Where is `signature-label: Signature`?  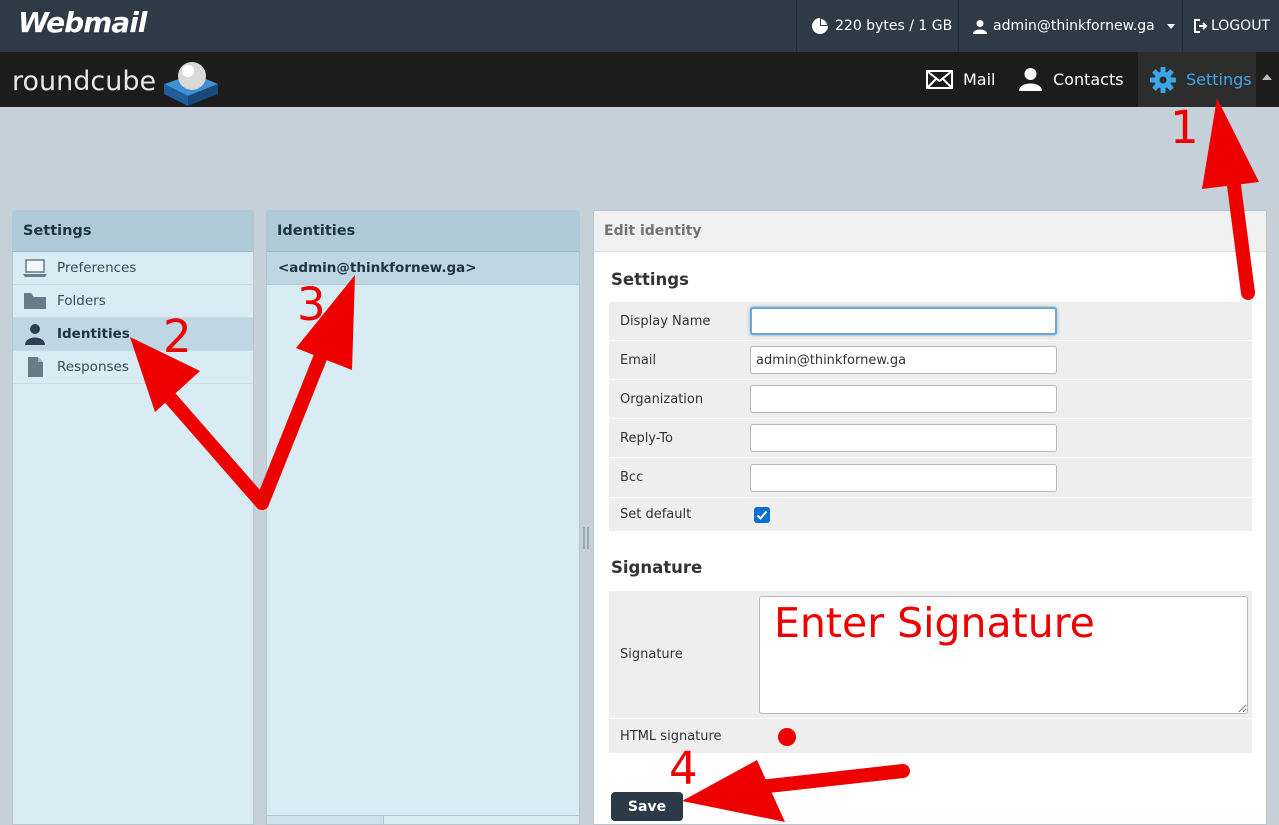 signature-label: Signature is located at coordinates (651, 654).